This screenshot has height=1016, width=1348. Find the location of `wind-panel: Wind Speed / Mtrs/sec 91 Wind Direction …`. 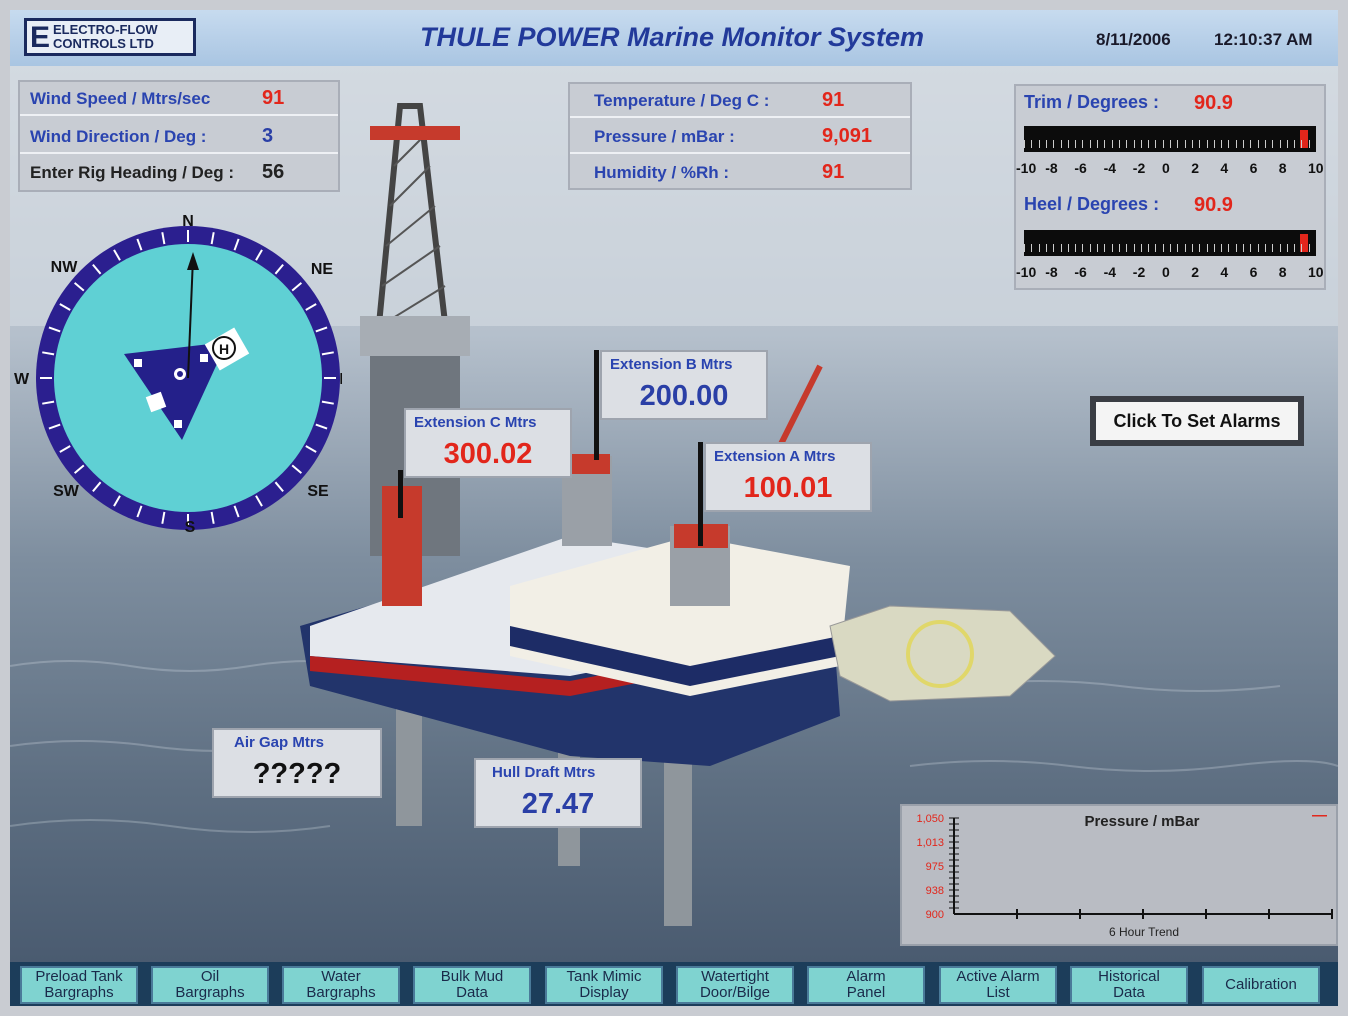

wind-panel: Wind Speed / Mtrs/sec 91 Wind Direction … is located at coordinates (179, 136).